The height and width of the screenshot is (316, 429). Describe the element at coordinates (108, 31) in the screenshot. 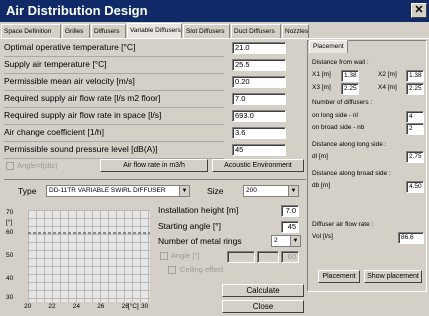

I see `tab-diffusers: Diffusers` at that location.